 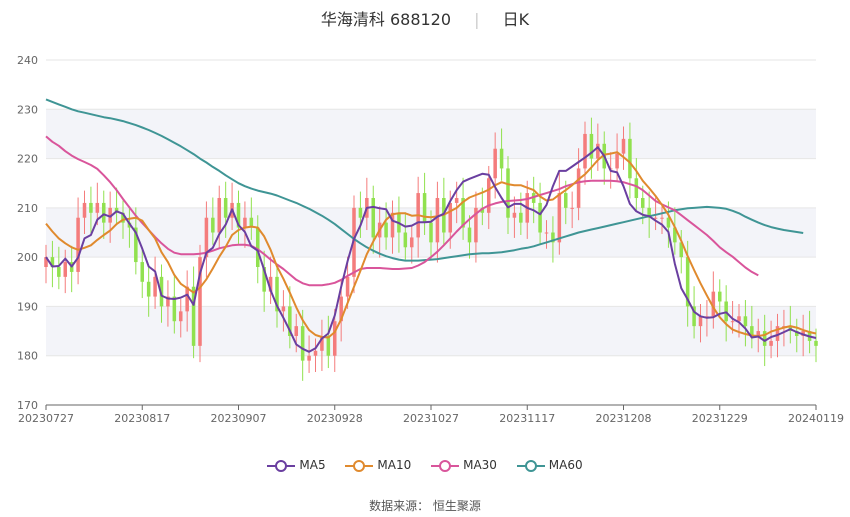 What do you see at coordinates (27, 306) in the screenshot?
I see `y-tick-label: 190` at bounding box center [27, 306].